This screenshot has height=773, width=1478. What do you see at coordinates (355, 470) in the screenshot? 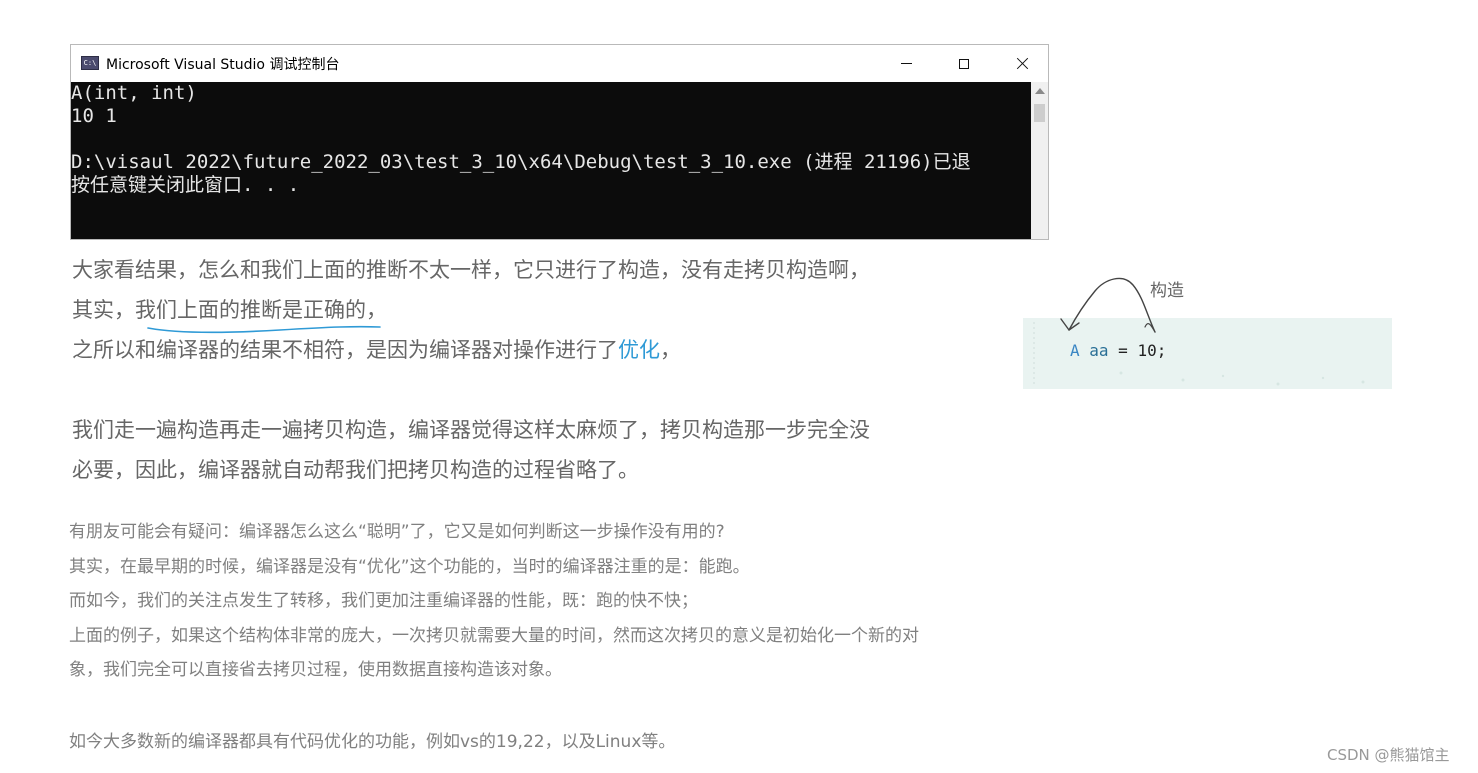
I see `text-line: 必要，因此，编译器就自动帮我们把拷贝构造的过程省略了。` at bounding box center [355, 470].